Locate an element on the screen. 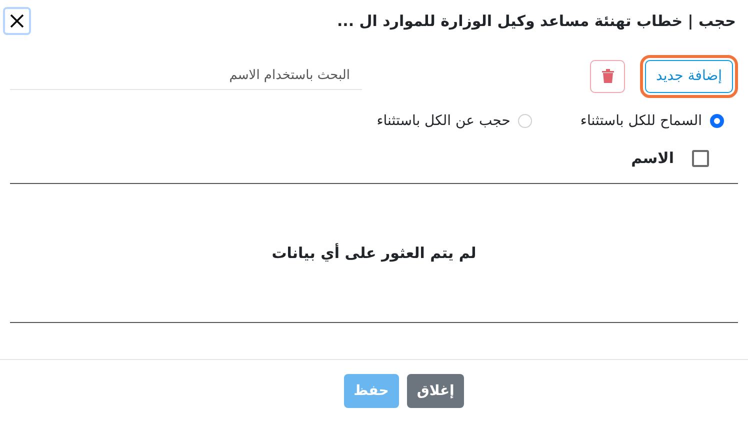 The height and width of the screenshot is (423, 748). add-button: إضافة جديد is located at coordinates (689, 76).